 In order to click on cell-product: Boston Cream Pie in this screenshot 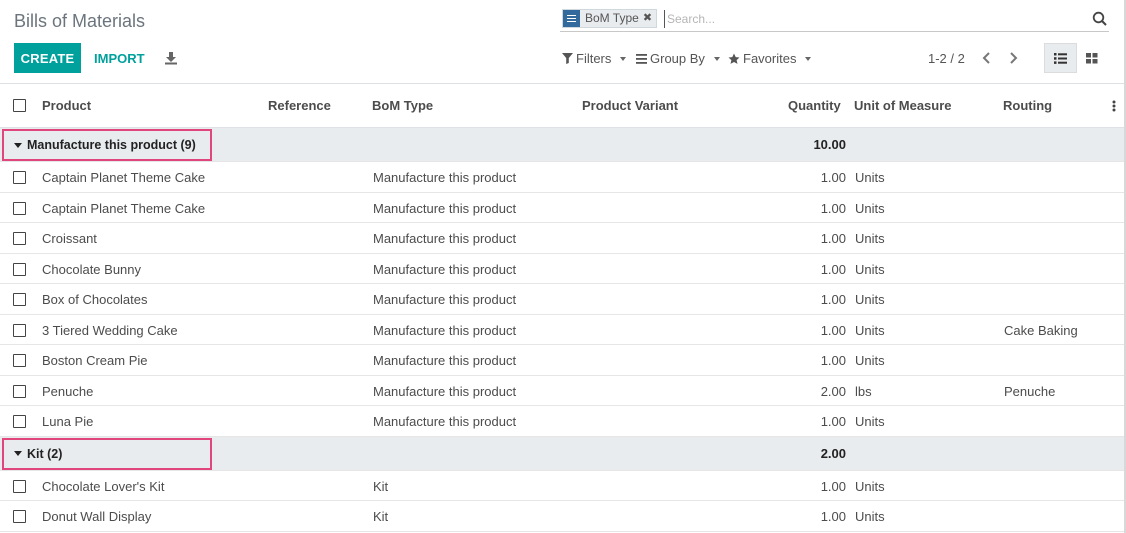, I will do `click(95, 360)`.